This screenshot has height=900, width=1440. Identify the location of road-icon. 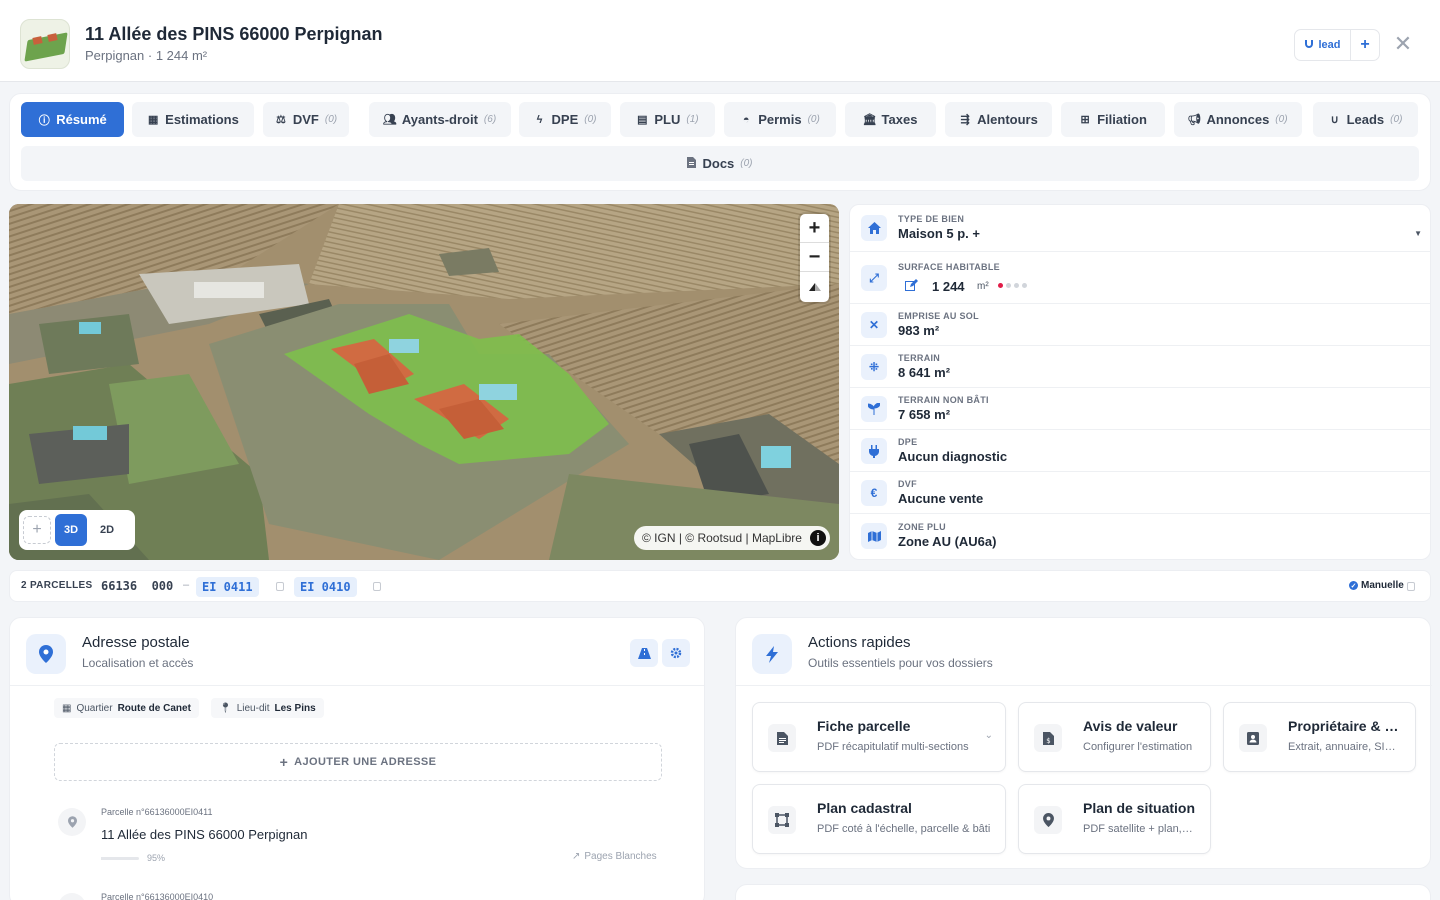
(644, 653).